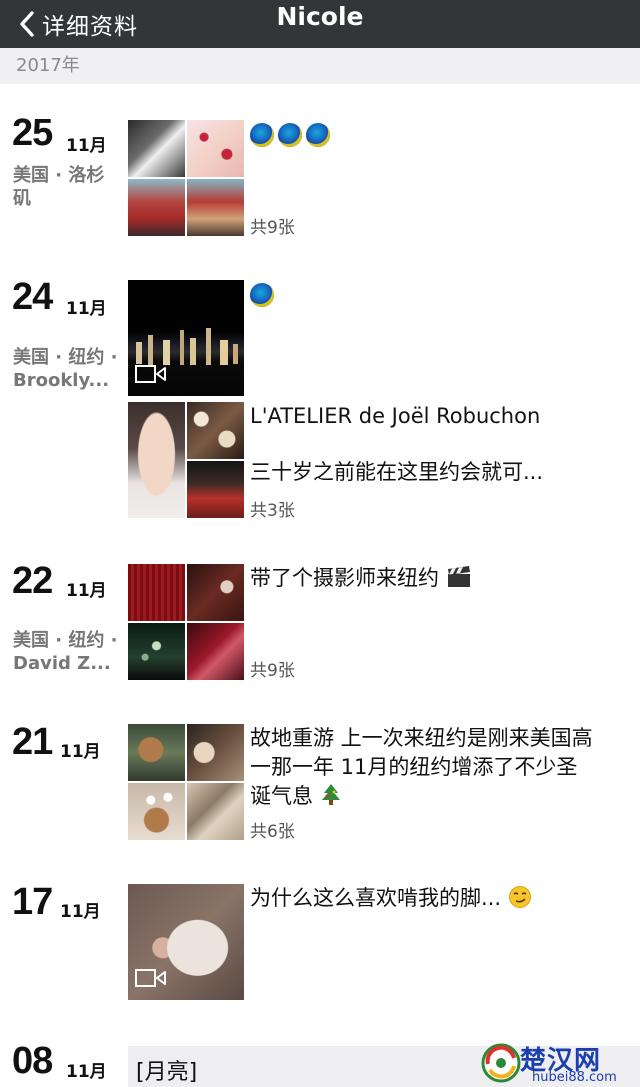  Describe the element at coordinates (32, 1061) in the screenshot. I see `post-day: 08` at that location.